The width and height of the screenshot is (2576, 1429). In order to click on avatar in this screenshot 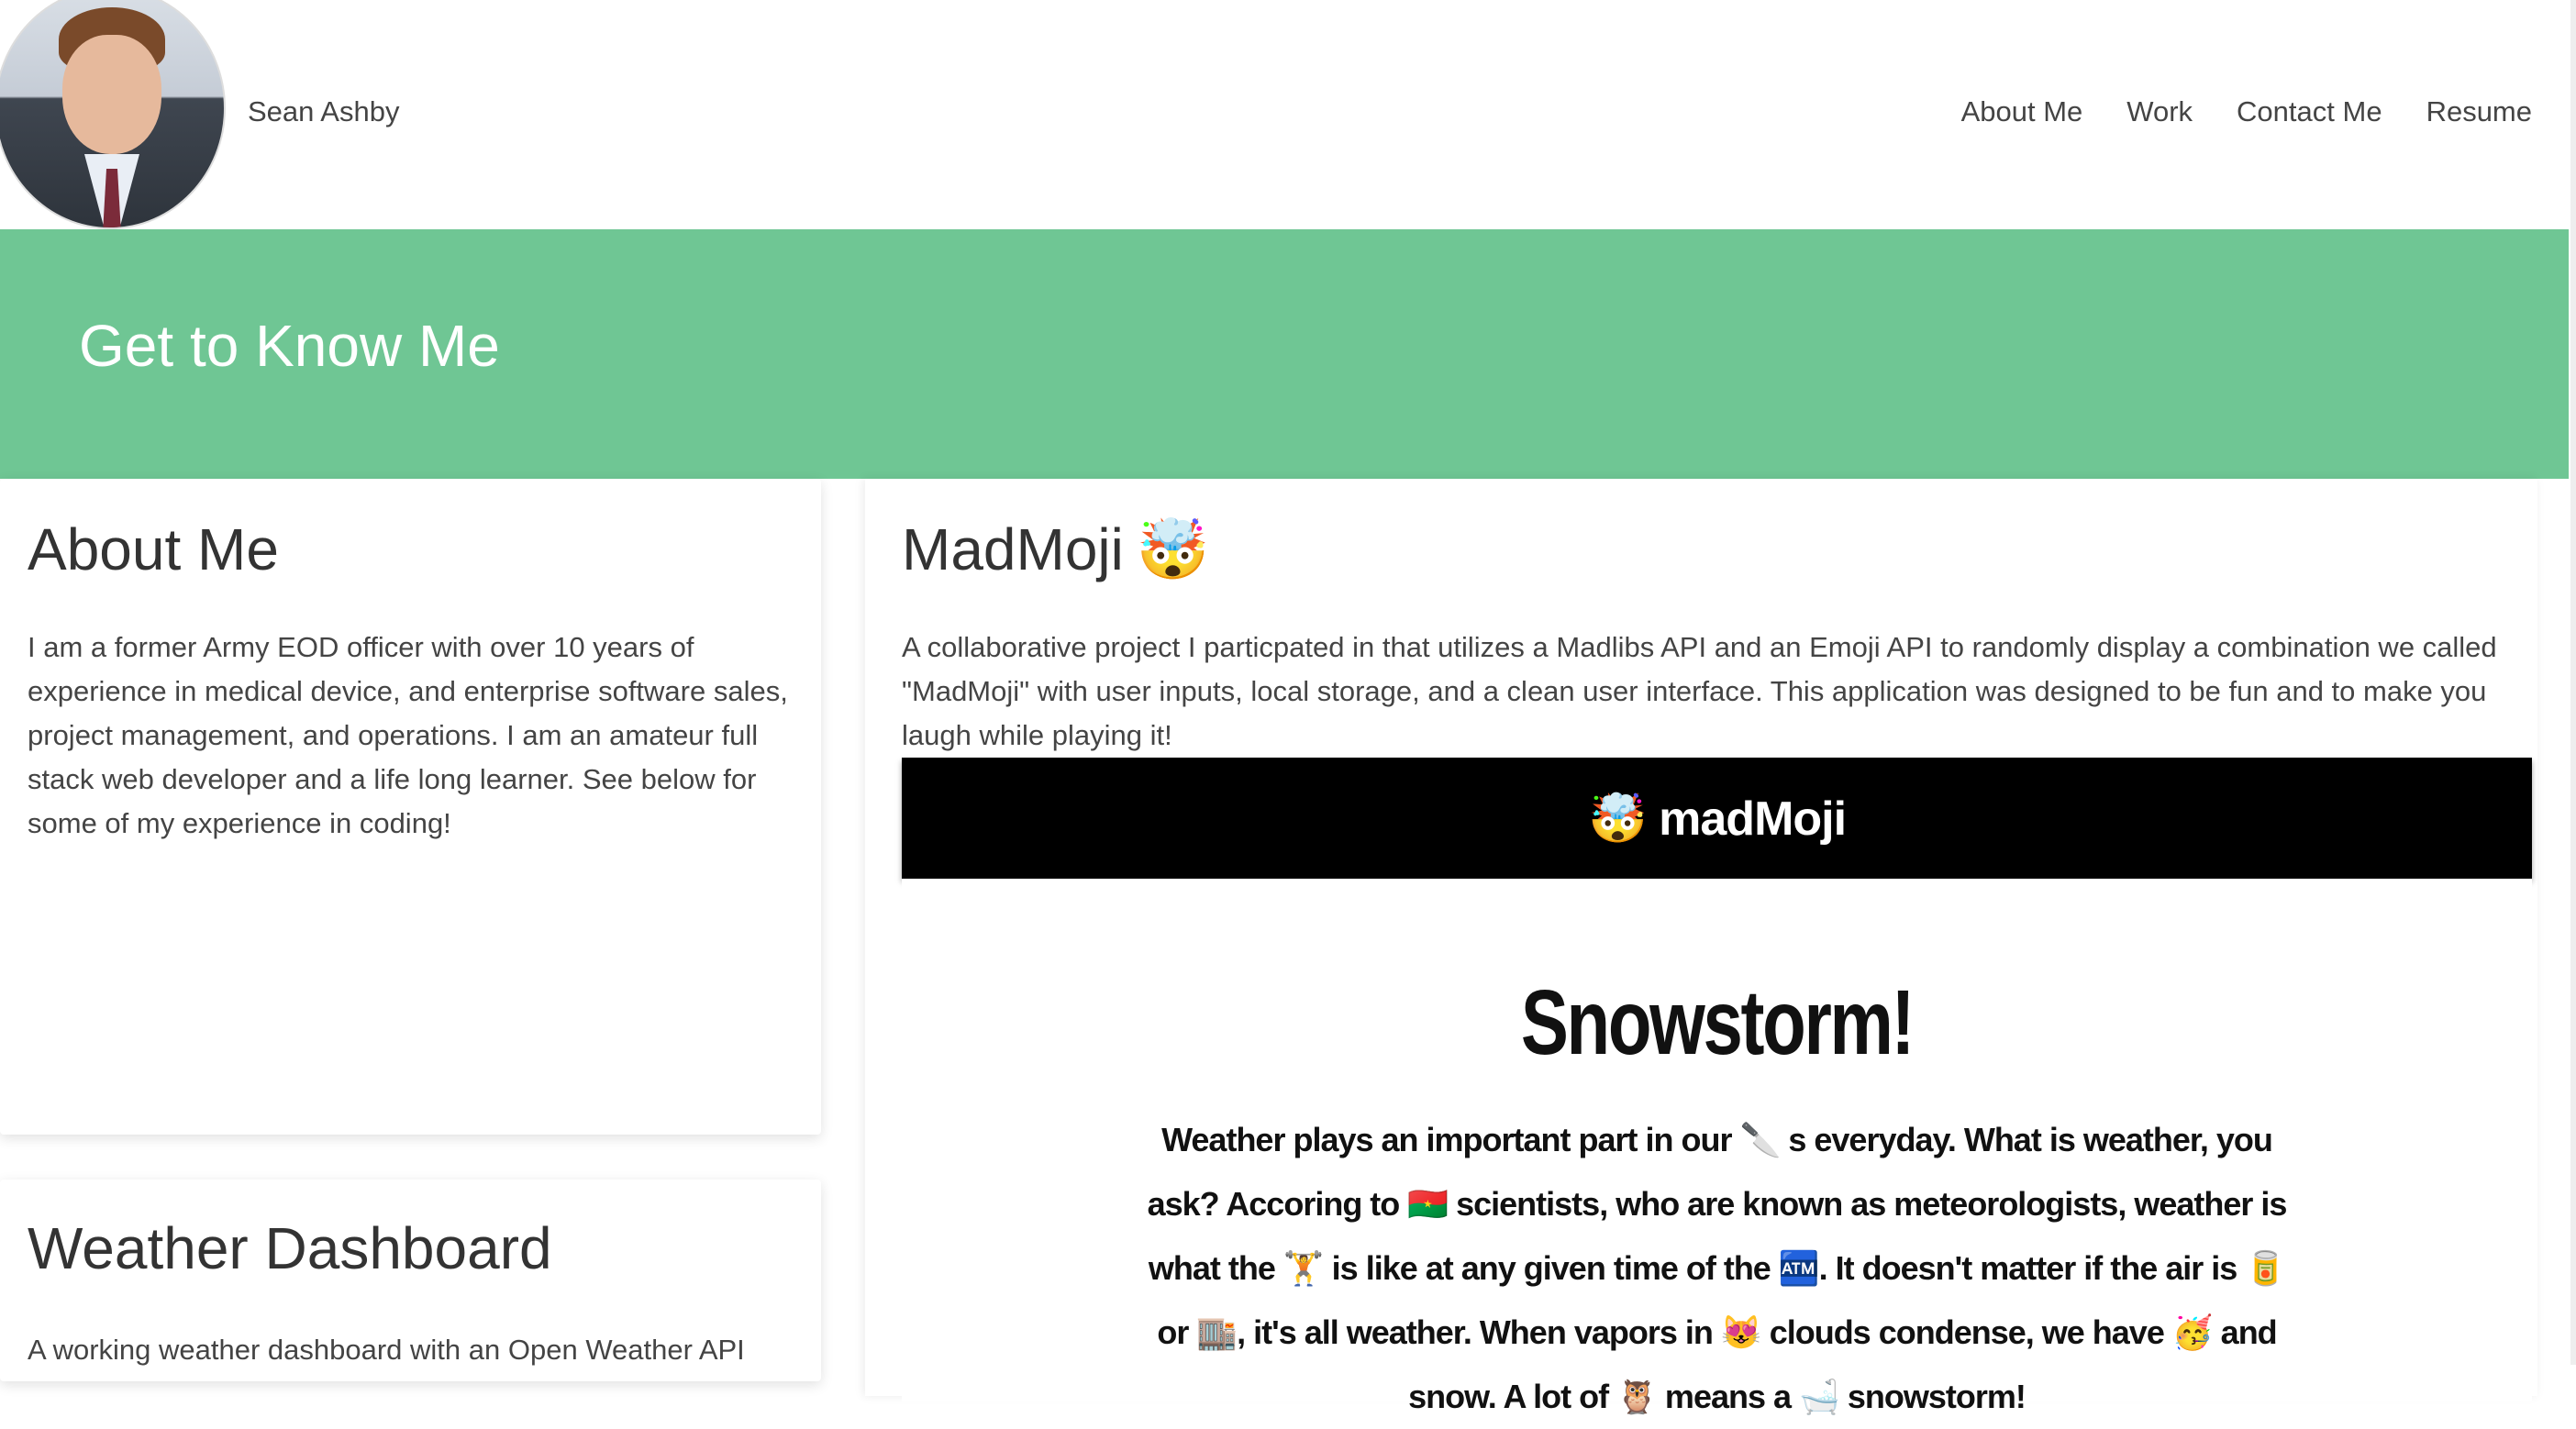, I will do `click(113, 114)`.